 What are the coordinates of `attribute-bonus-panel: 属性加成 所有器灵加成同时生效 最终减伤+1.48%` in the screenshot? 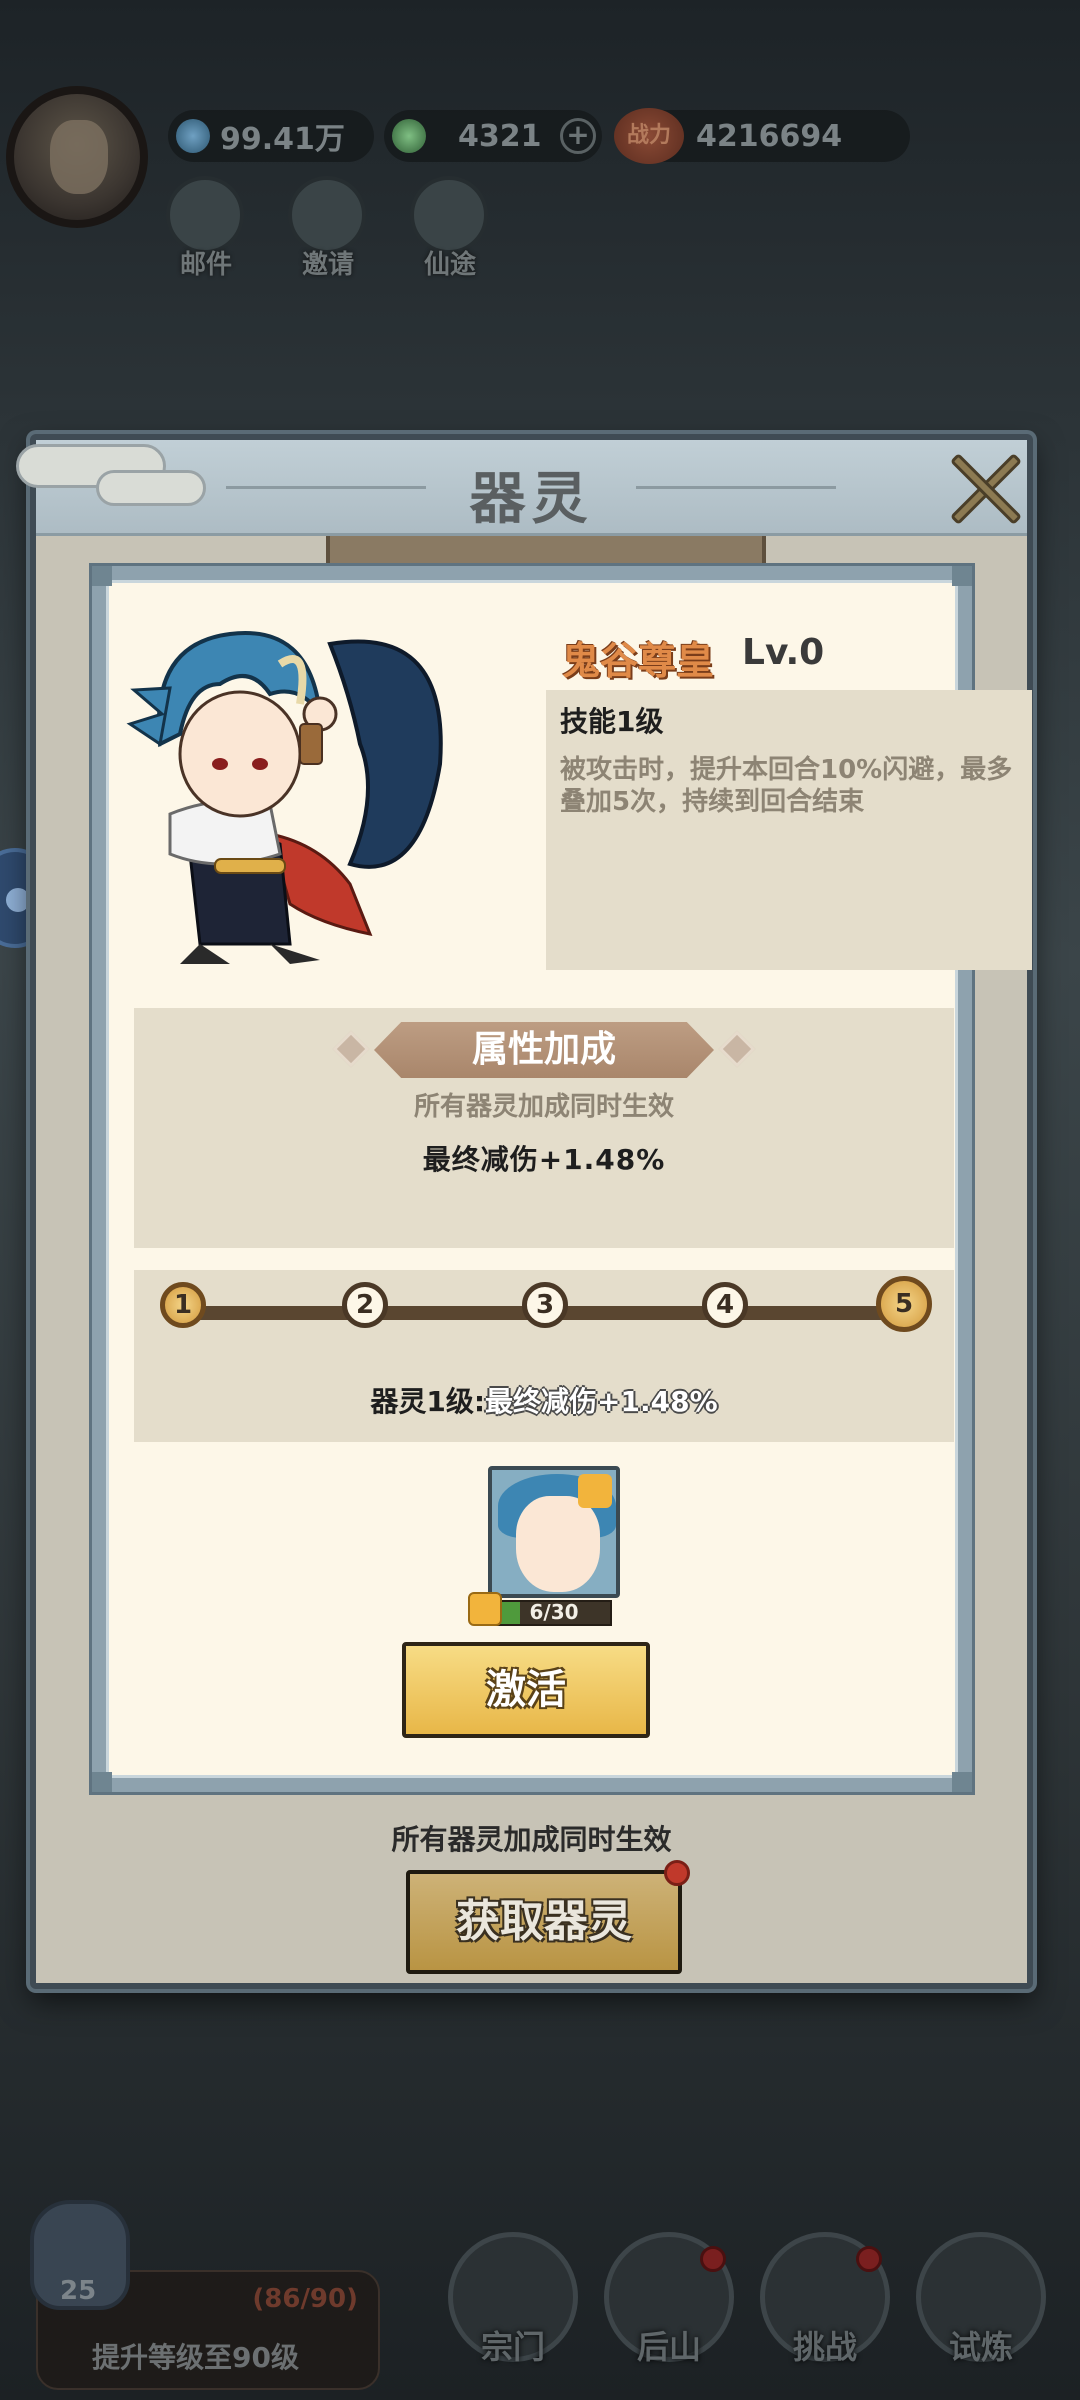 It's located at (544, 1128).